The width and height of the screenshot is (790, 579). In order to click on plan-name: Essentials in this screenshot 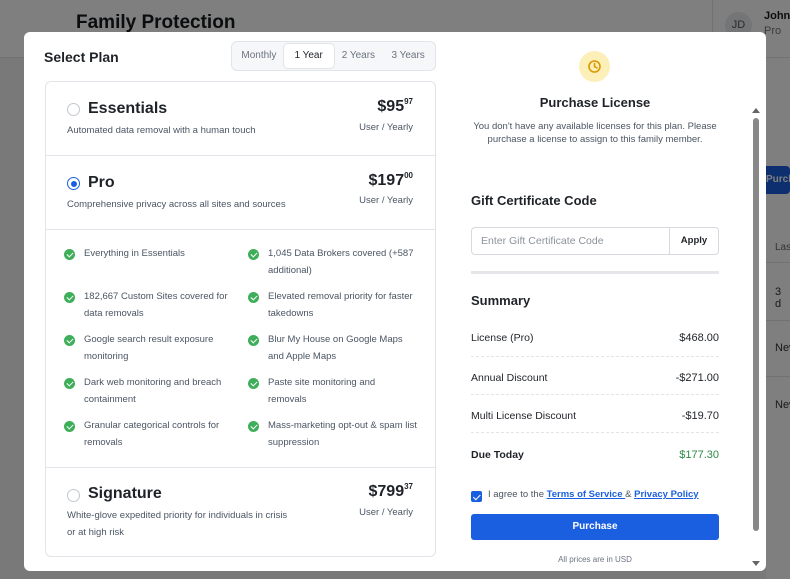, I will do `click(128, 108)`.